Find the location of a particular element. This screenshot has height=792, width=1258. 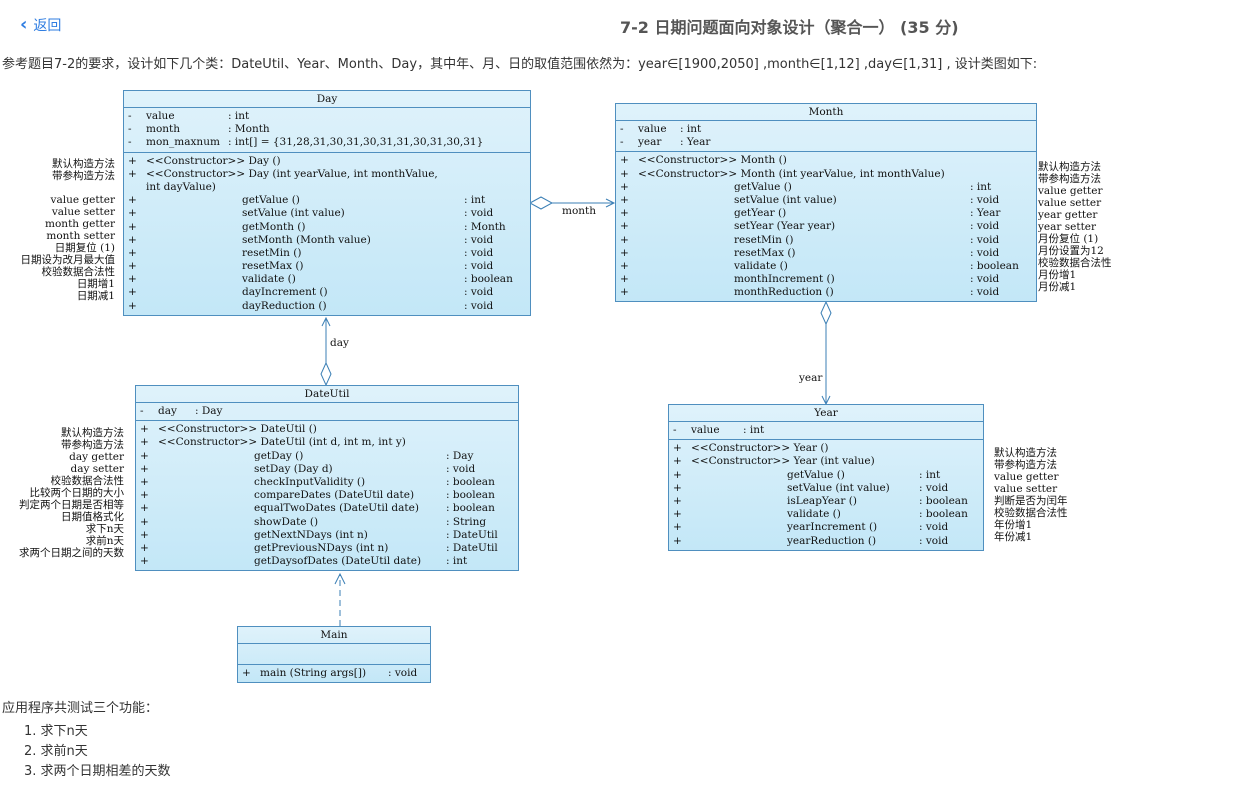

member: <<Constructor>> Year (int value) is located at coordinates (783, 461).